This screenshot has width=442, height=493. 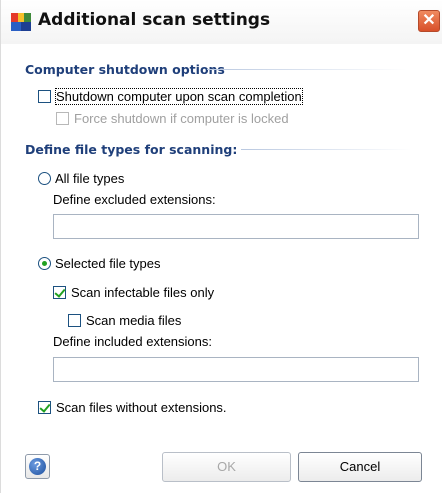 What do you see at coordinates (44, 263) in the screenshot?
I see `selected-file-types-radio` at bounding box center [44, 263].